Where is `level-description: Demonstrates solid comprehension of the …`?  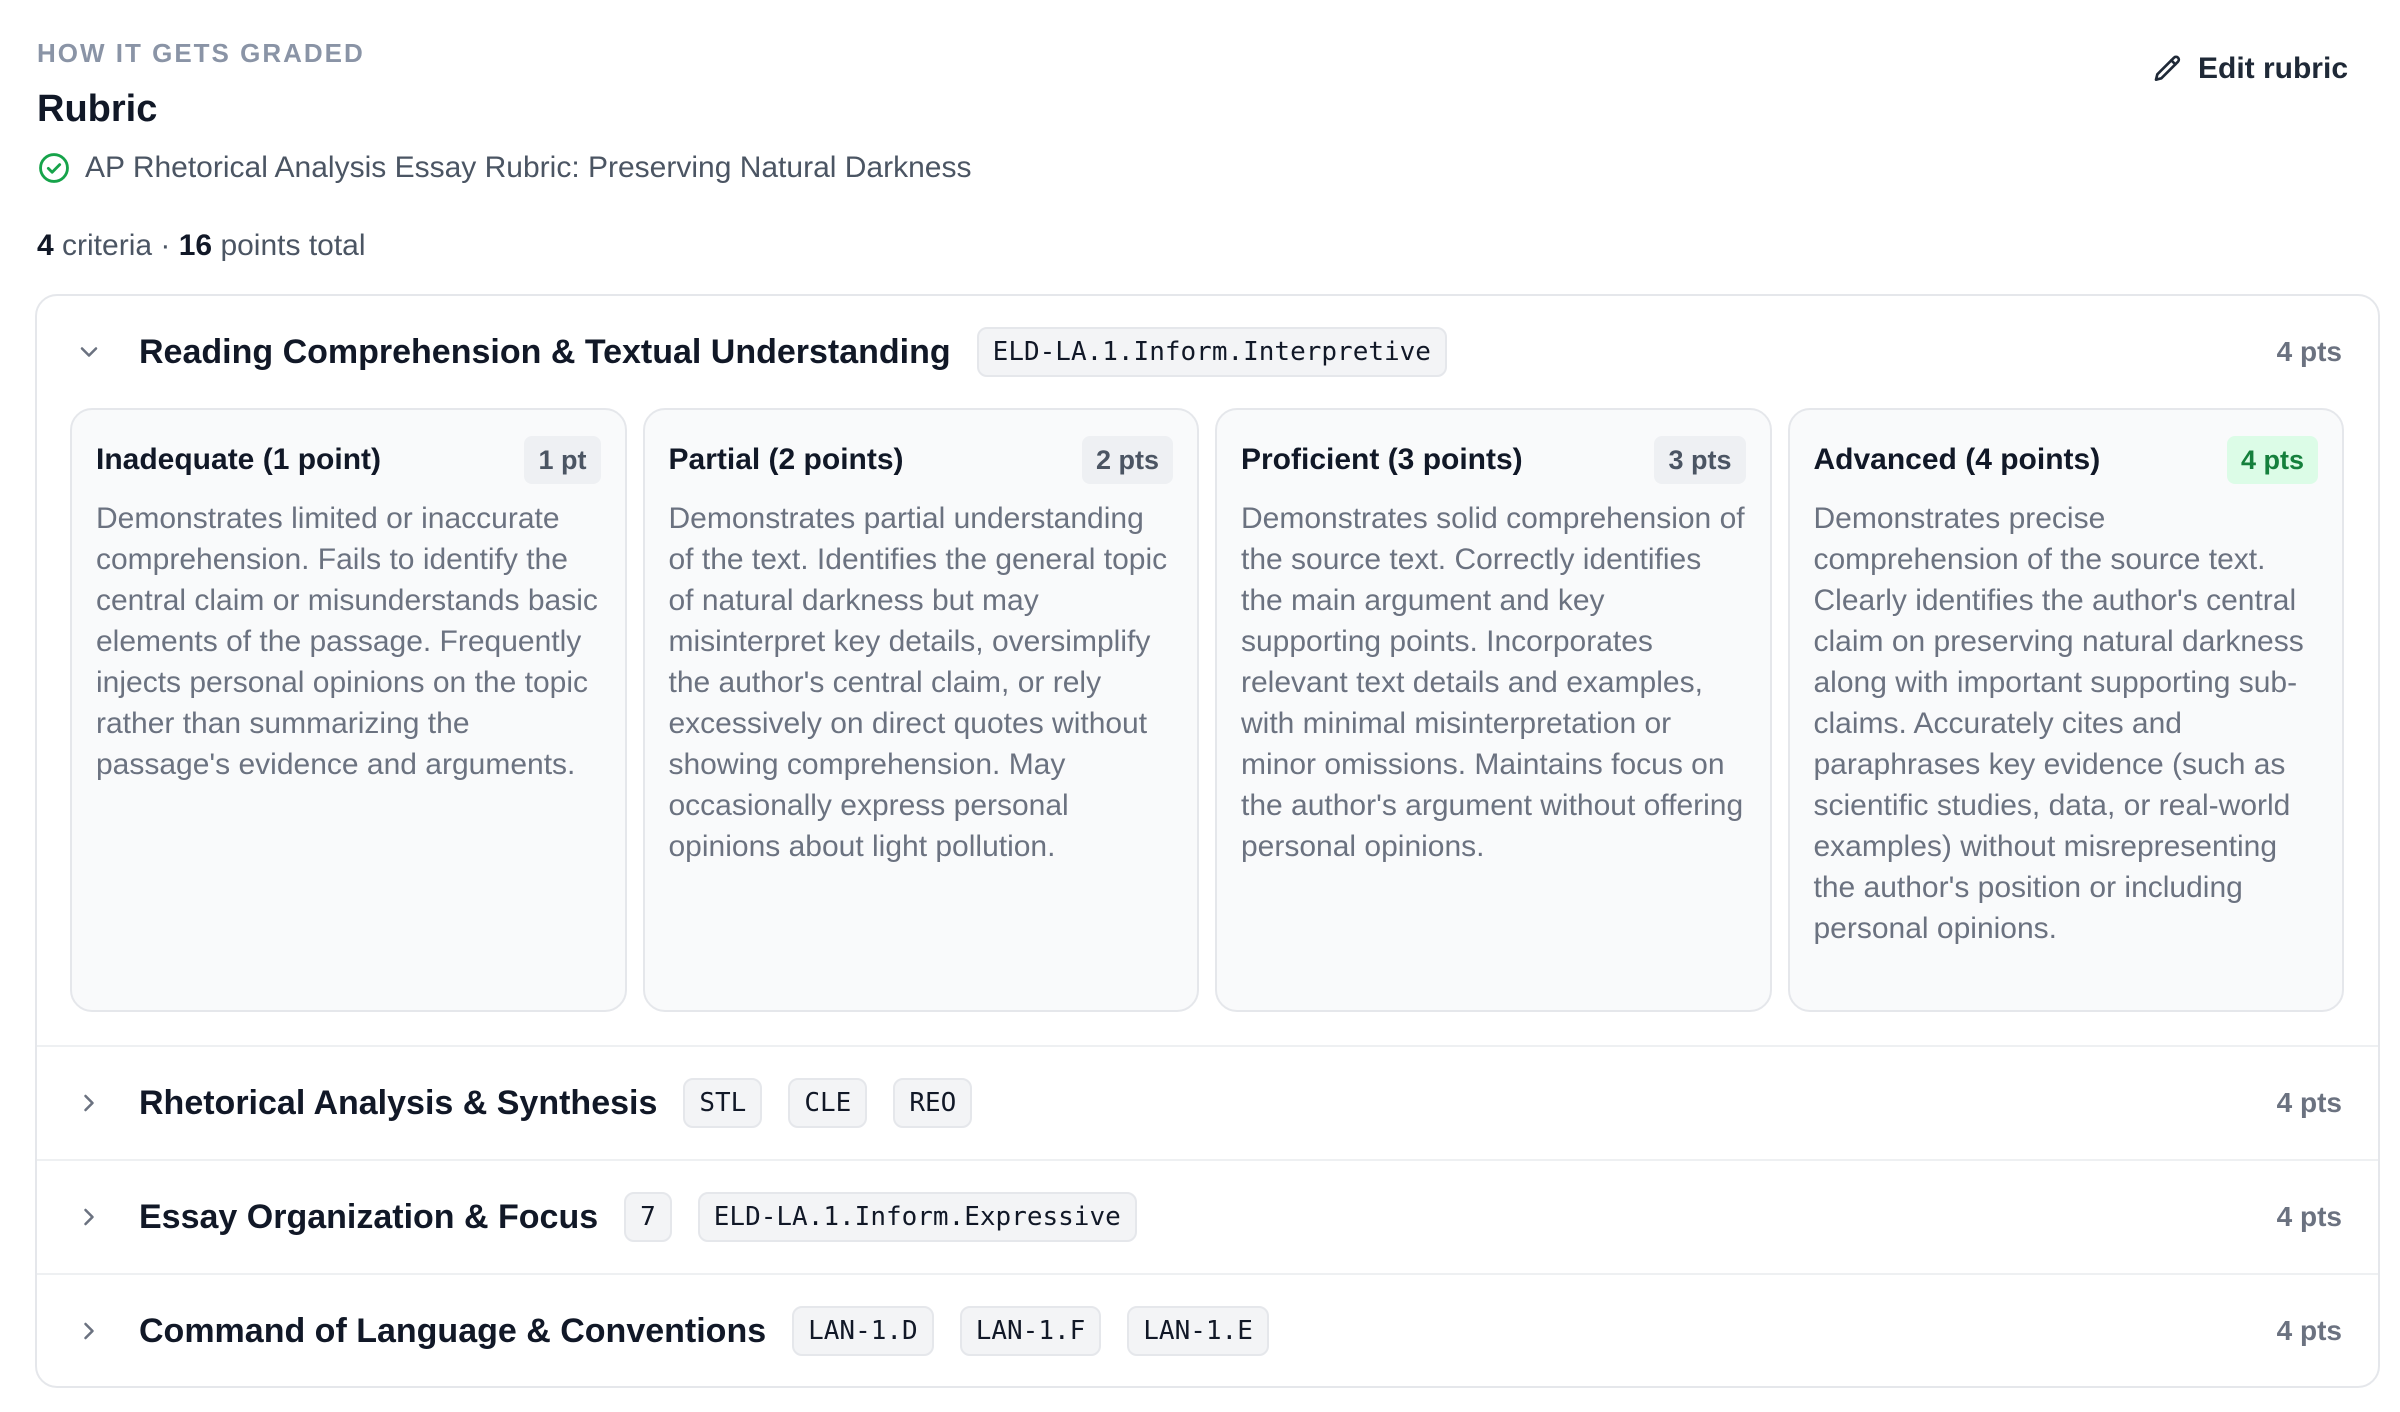
level-description: Demonstrates solid comprehension of the … is located at coordinates (1493, 682).